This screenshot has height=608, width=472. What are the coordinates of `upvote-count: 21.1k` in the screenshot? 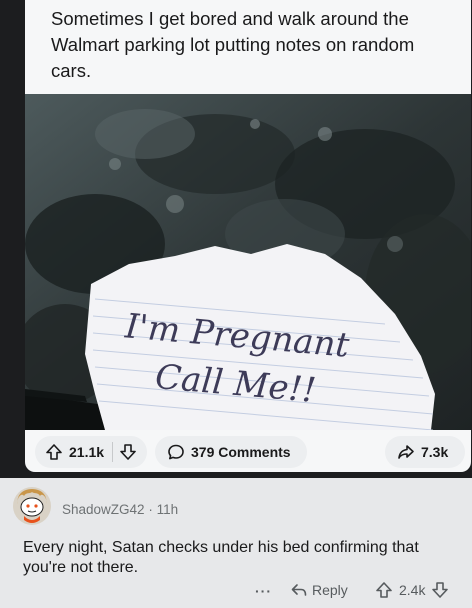 It's located at (87, 452).